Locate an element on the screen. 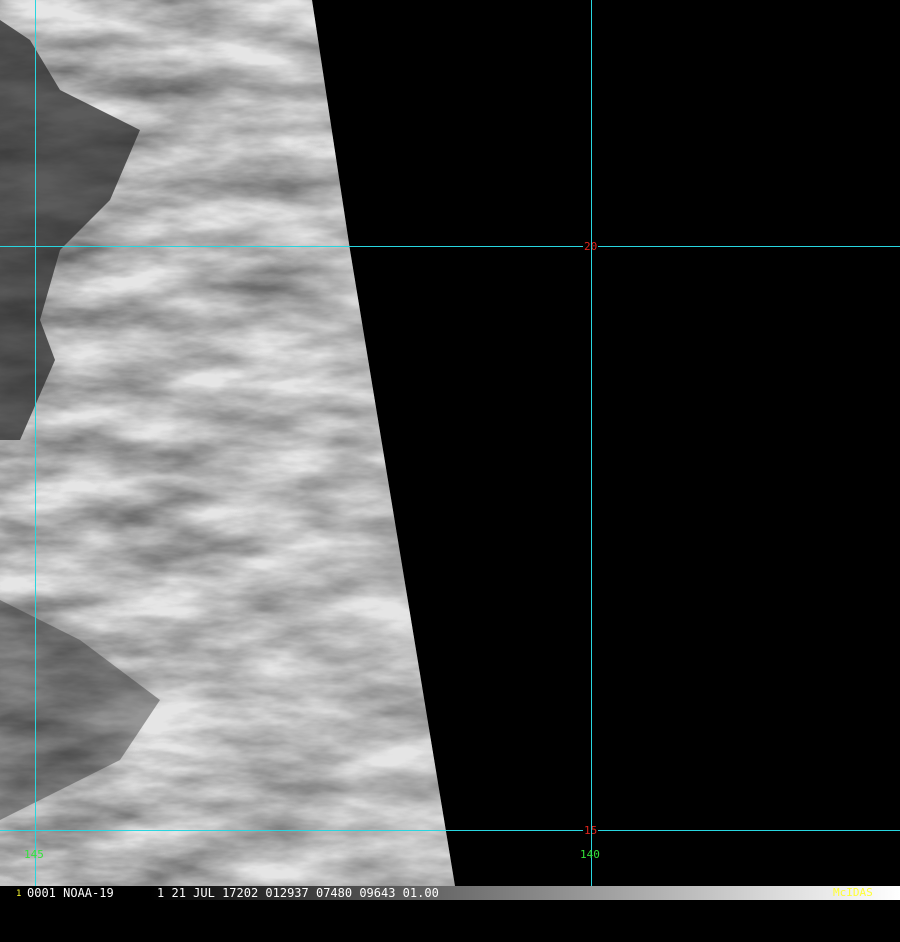  mcidas-brand-label: McIDAS is located at coordinates (853, 892).